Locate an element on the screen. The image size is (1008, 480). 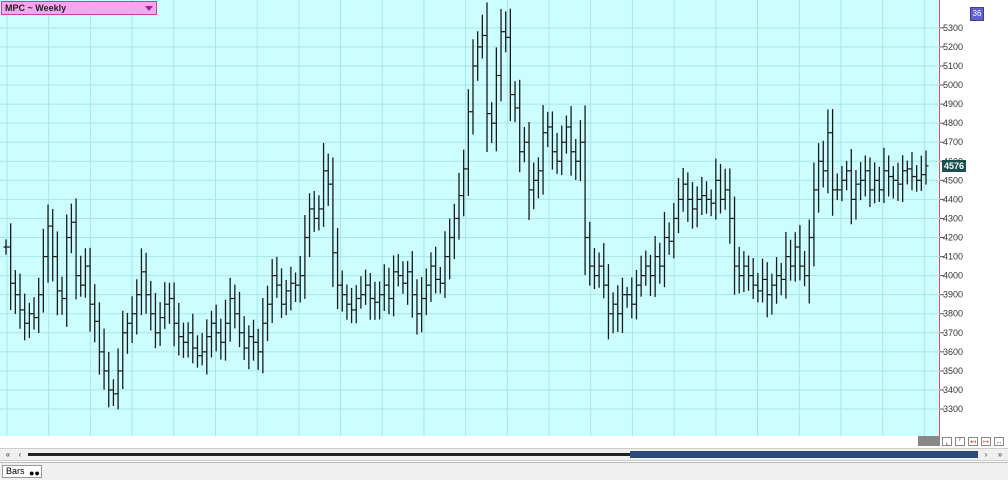
y-tick-label: 5300 is located at coordinates (953, 28).